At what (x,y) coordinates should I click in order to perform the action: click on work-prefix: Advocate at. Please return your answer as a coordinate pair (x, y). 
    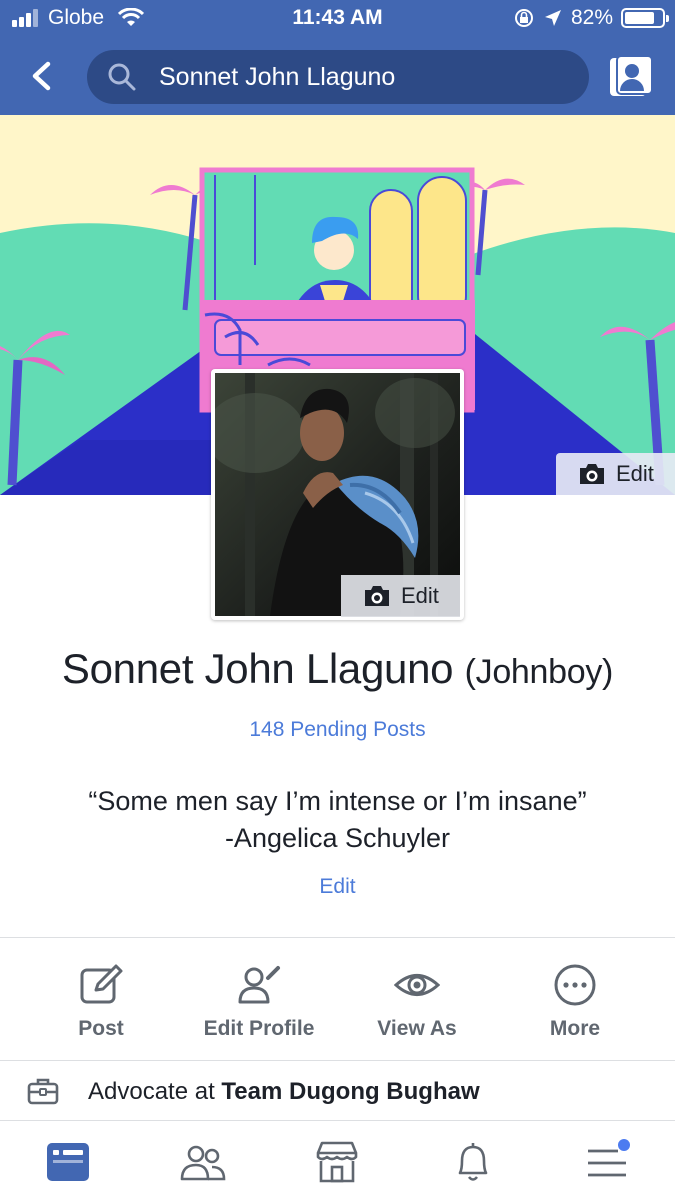
    Looking at the image, I should click on (155, 1091).